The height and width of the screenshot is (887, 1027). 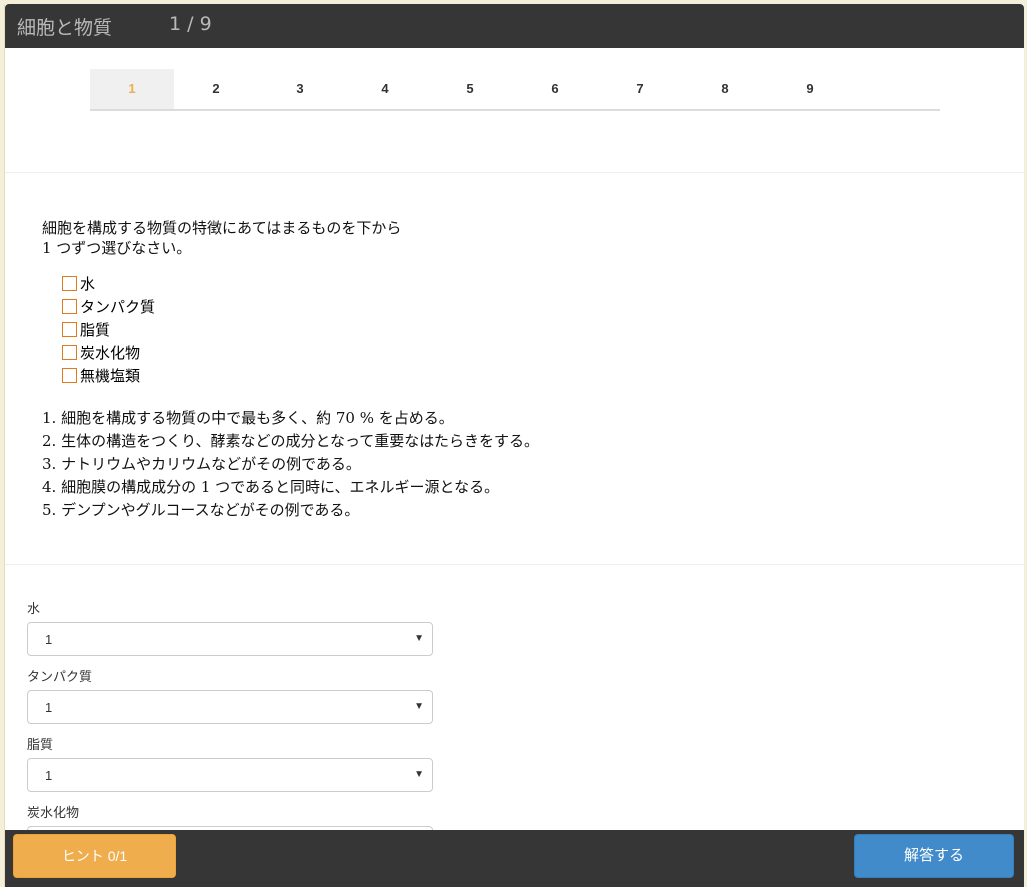 What do you see at coordinates (60, 676) in the screenshot?
I see `answer-label-protein: タンパク質` at bounding box center [60, 676].